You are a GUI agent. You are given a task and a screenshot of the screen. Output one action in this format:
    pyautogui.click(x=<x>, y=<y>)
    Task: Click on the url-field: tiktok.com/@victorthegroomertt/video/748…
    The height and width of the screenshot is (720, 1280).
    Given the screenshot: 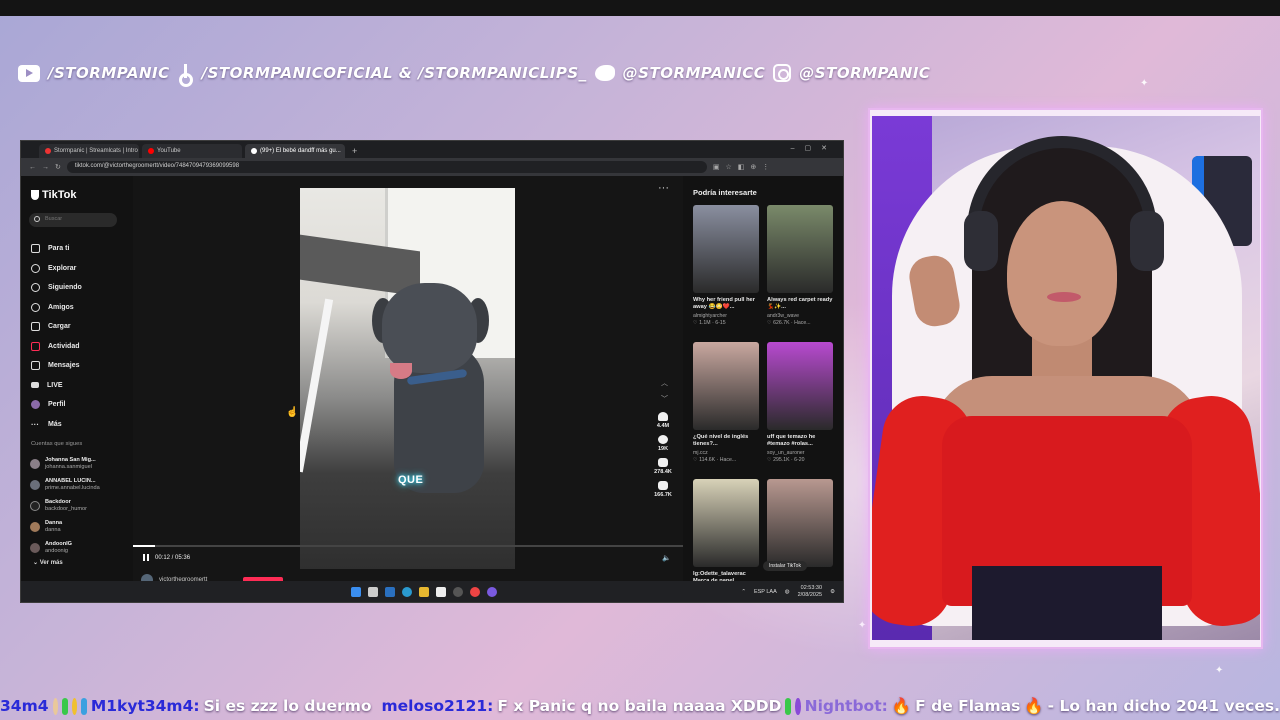 What is the action you would take?
    pyautogui.click(x=386, y=167)
    